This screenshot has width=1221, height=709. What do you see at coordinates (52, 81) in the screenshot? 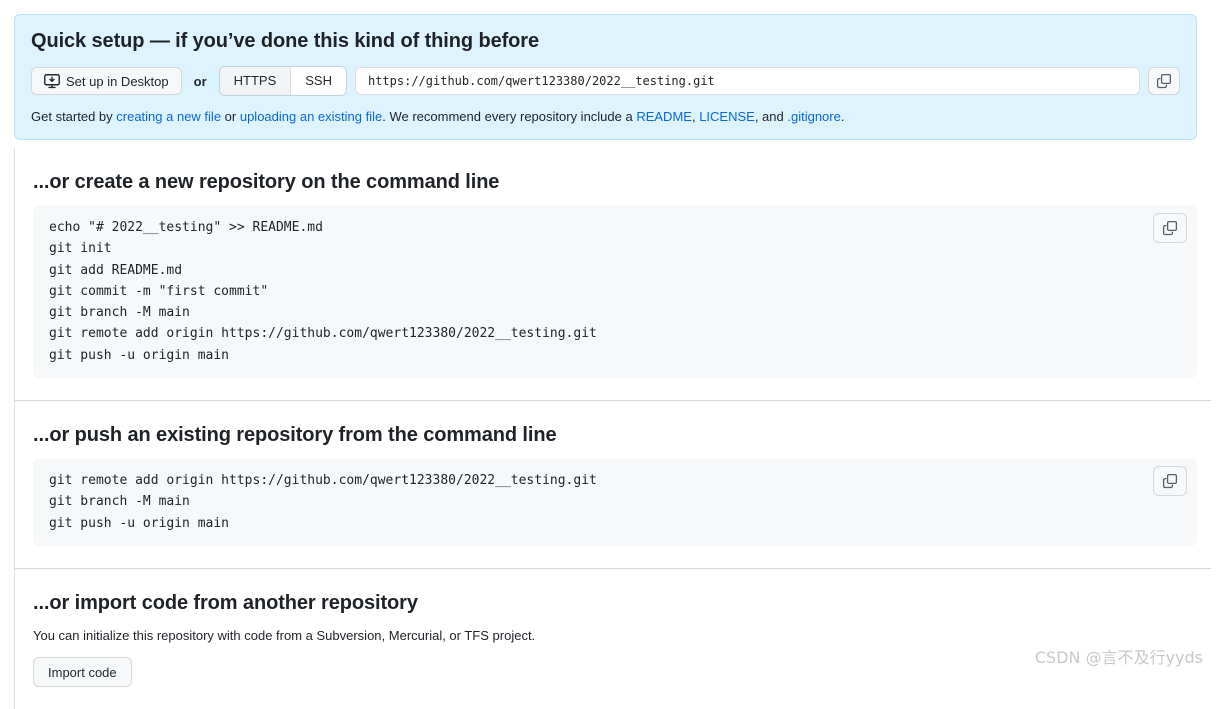
I see `desktop-download-icon` at bounding box center [52, 81].